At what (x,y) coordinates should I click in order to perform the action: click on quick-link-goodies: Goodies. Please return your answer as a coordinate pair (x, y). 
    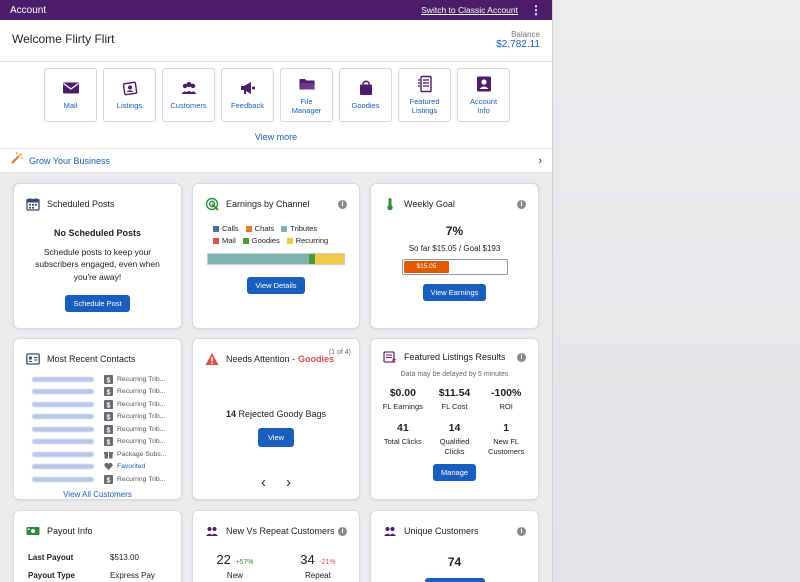
    Looking at the image, I should click on (365, 95).